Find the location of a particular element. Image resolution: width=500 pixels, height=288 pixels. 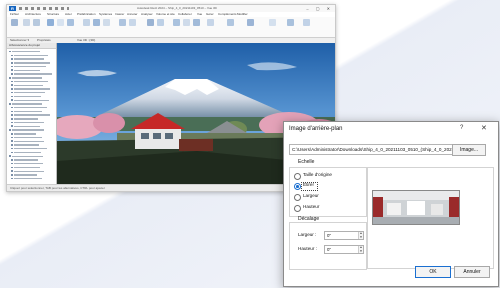

title-block-tool-icon is located at coordinates (160, 22).